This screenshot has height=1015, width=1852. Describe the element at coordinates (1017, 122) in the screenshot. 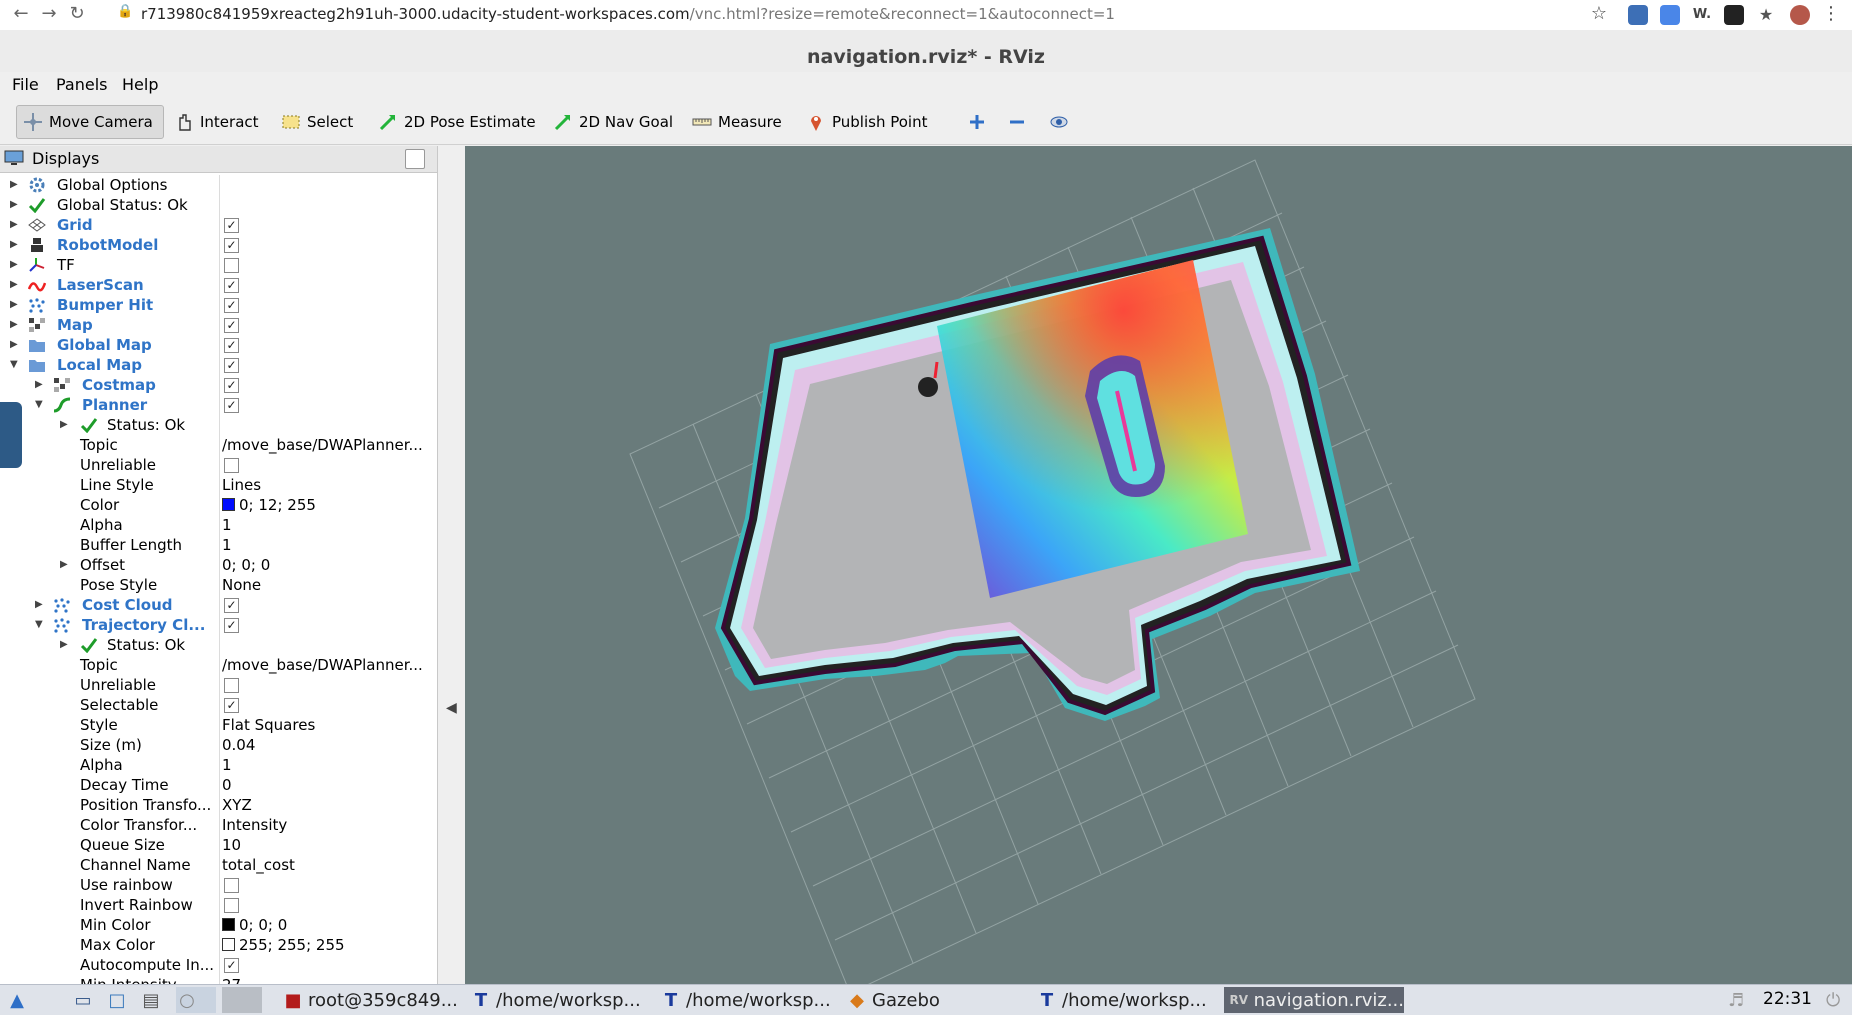

I see `remove-tool-button` at that location.